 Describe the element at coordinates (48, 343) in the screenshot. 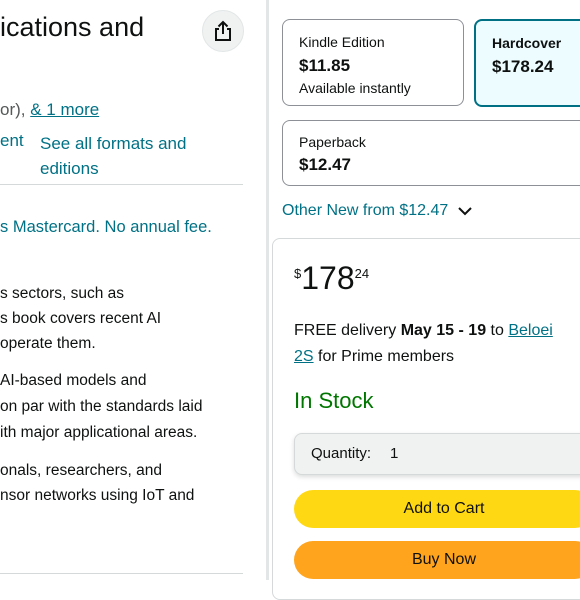

I see `description-line: operate them.` at that location.